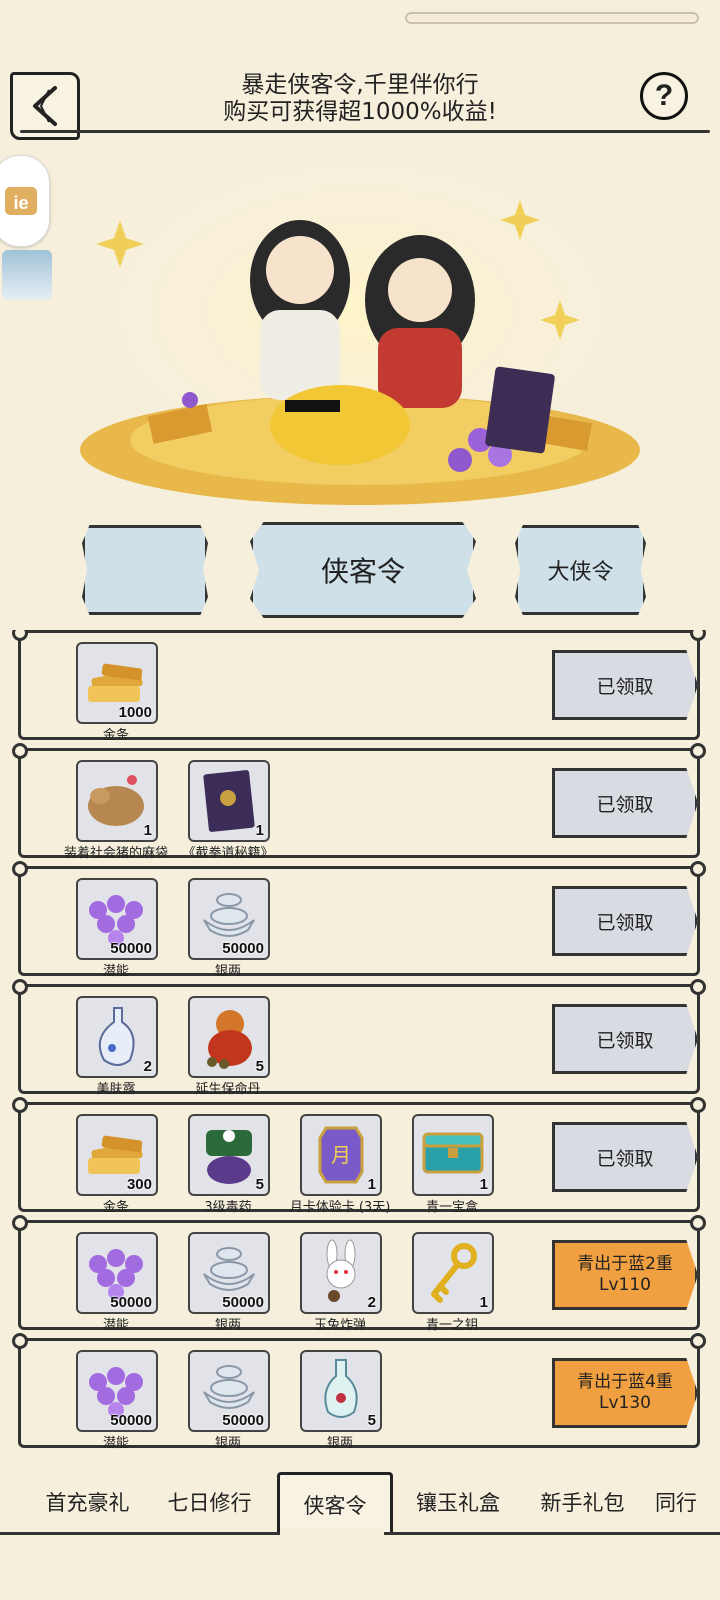 The height and width of the screenshot is (1600, 720). I want to click on nav-newbie-pack-label: 新手礼包, so click(582, 1503).